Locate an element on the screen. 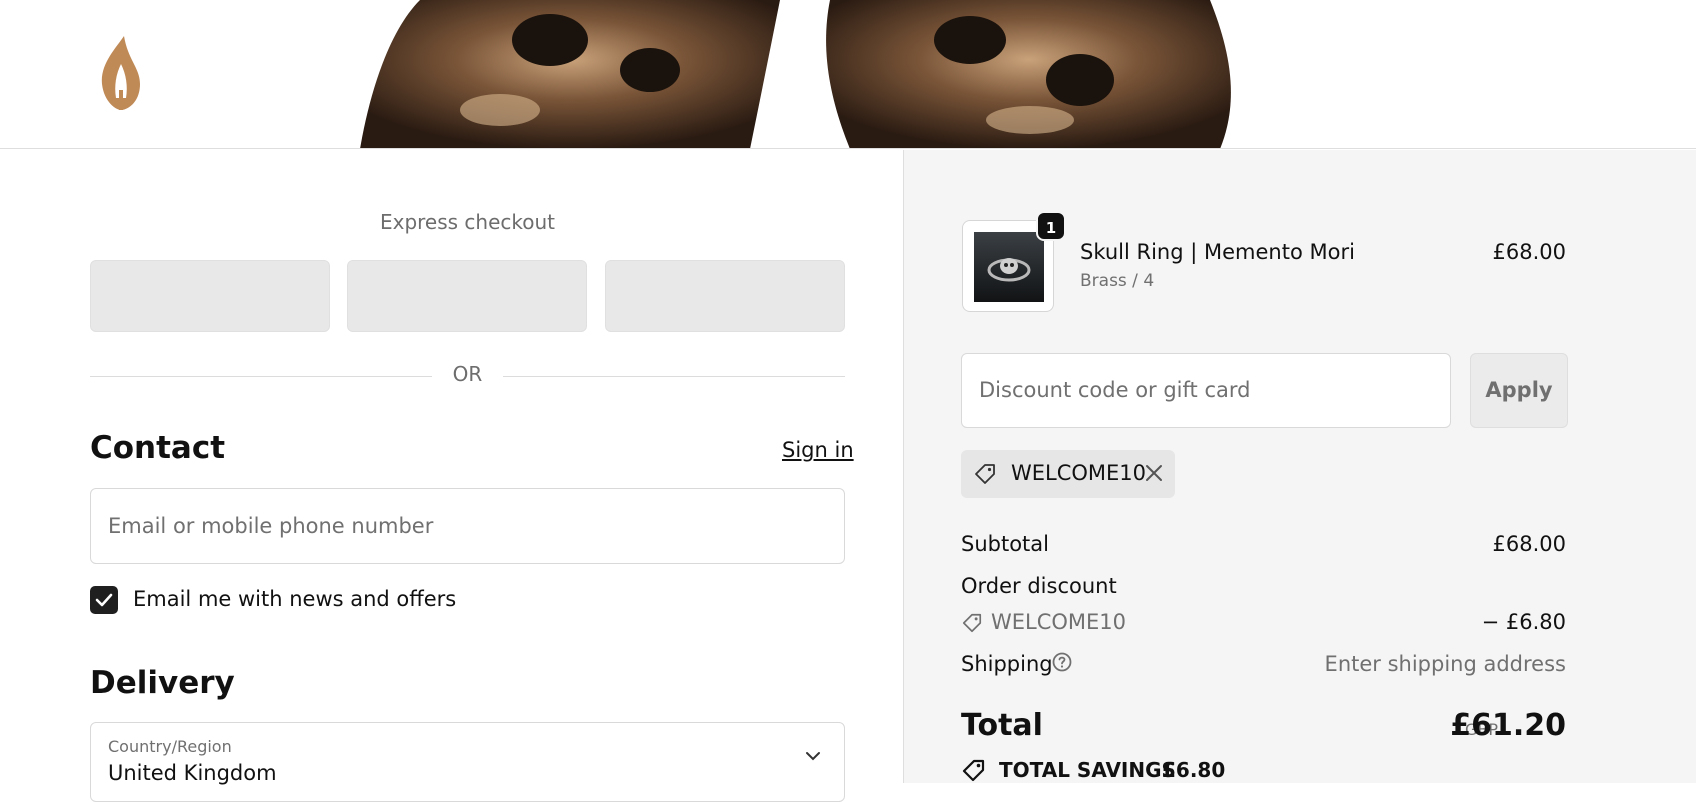 The image size is (1696, 802). close-icon is located at coordinates (1154, 473).